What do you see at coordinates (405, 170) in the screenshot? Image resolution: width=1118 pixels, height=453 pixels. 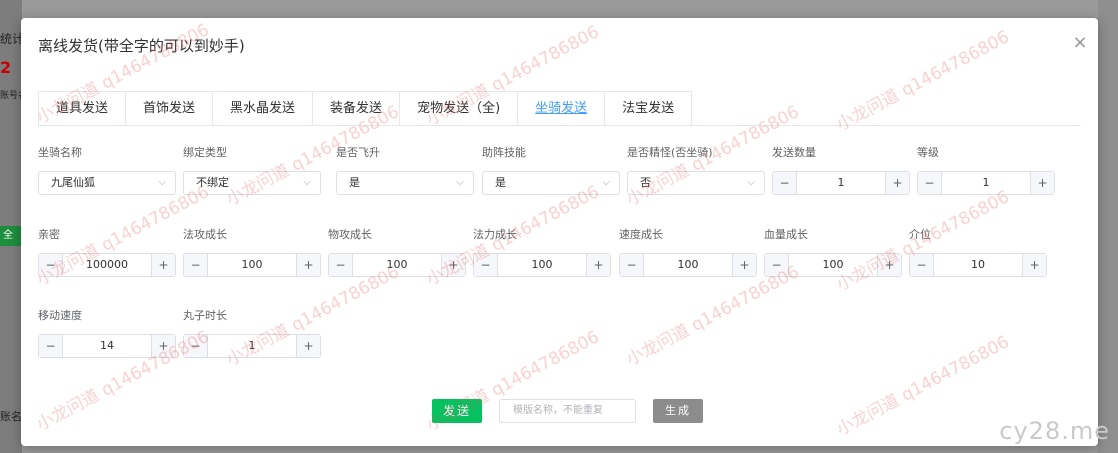 I see `ascended-field: 是否飞升 是 ⌵` at bounding box center [405, 170].